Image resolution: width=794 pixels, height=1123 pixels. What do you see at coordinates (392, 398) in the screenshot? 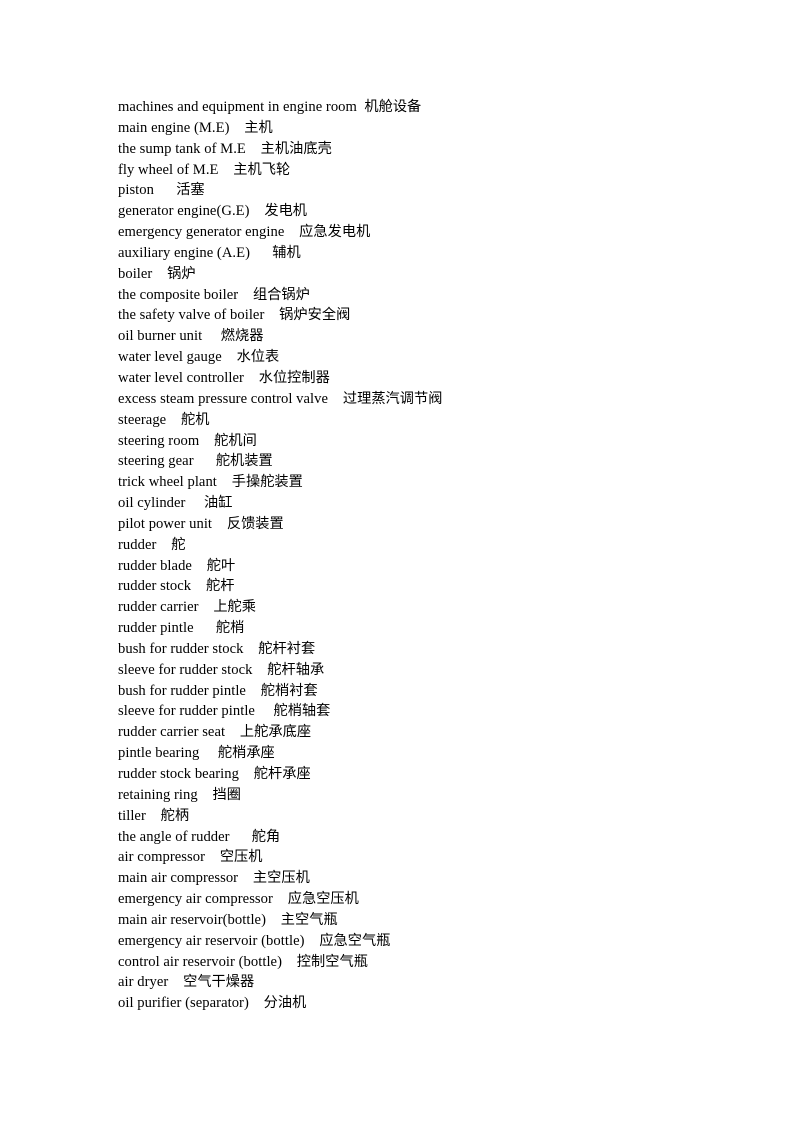
I see `vocab-entry-chinese: 过理蒸汽调节阀` at bounding box center [392, 398].